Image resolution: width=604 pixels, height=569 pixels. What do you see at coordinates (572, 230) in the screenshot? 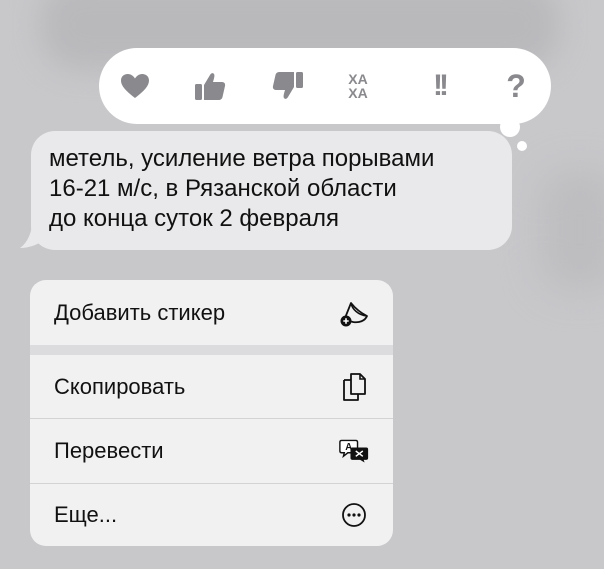
I see `blurred-background` at bounding box center [572, 230].